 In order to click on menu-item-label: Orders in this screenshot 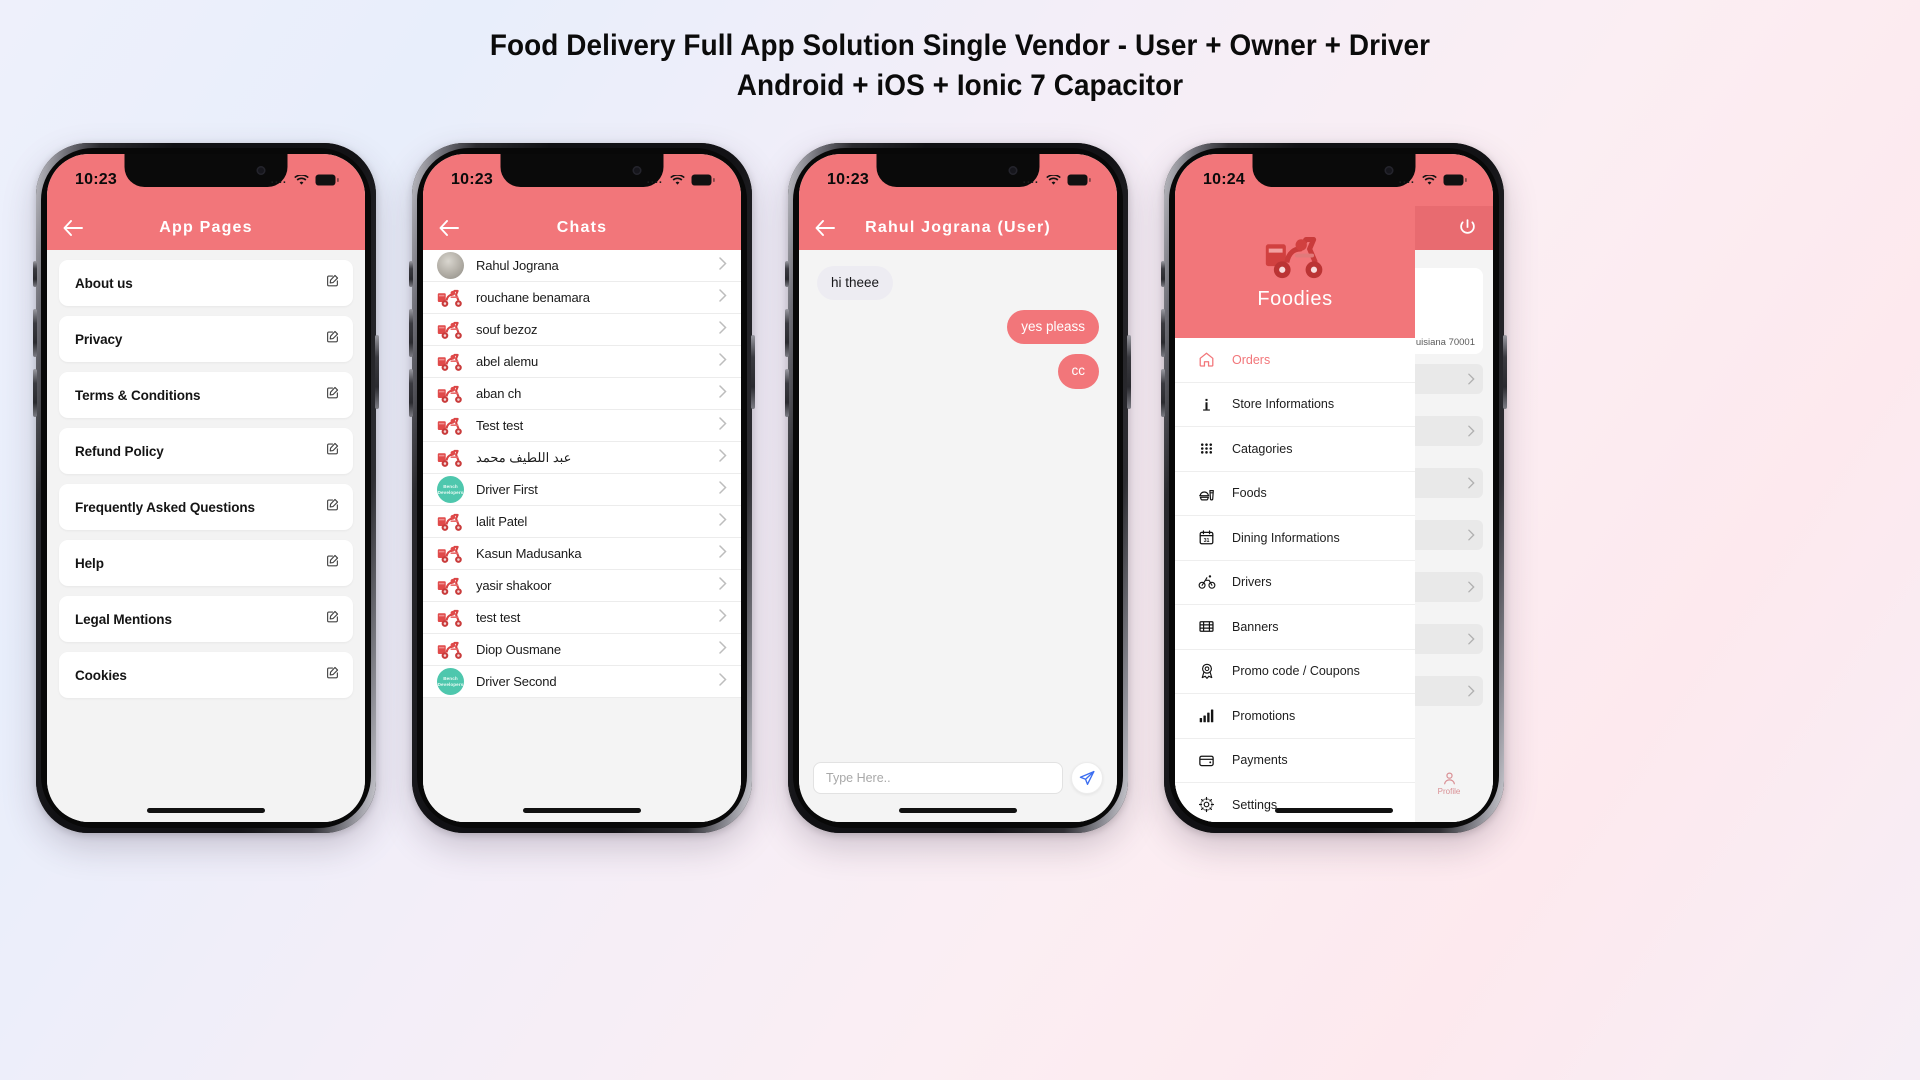, I will do `click(1251, 359)`.